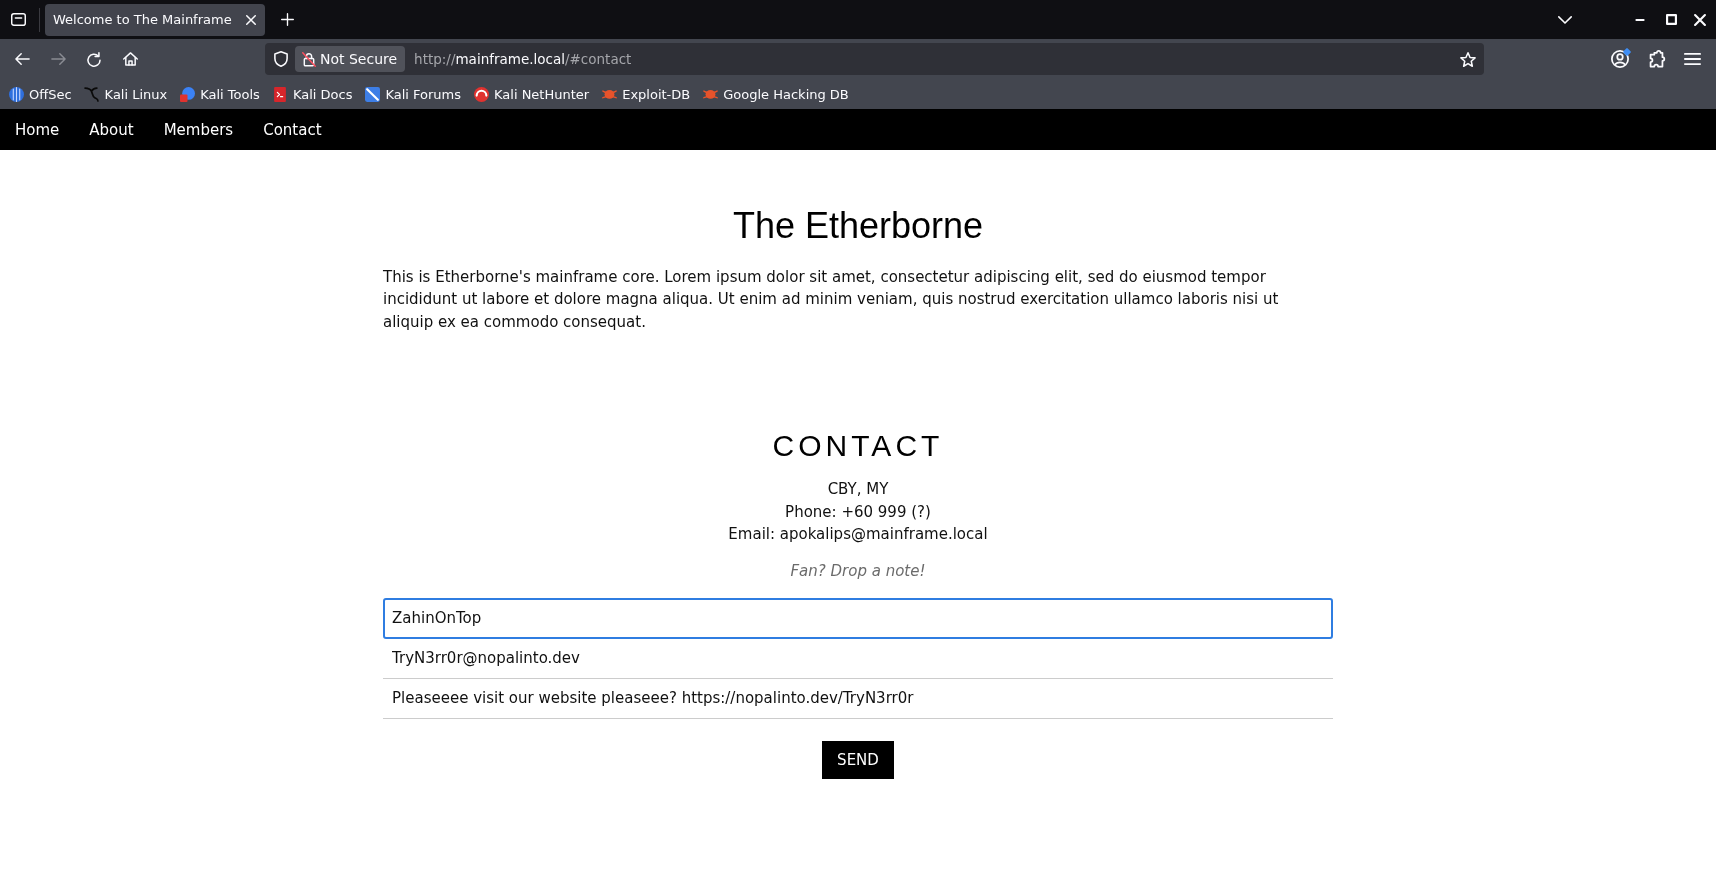  What do you see at coordinates (350, 59) in the screenshot?
I see `security-badge: Not Secure` at bounding box center [350, 59].